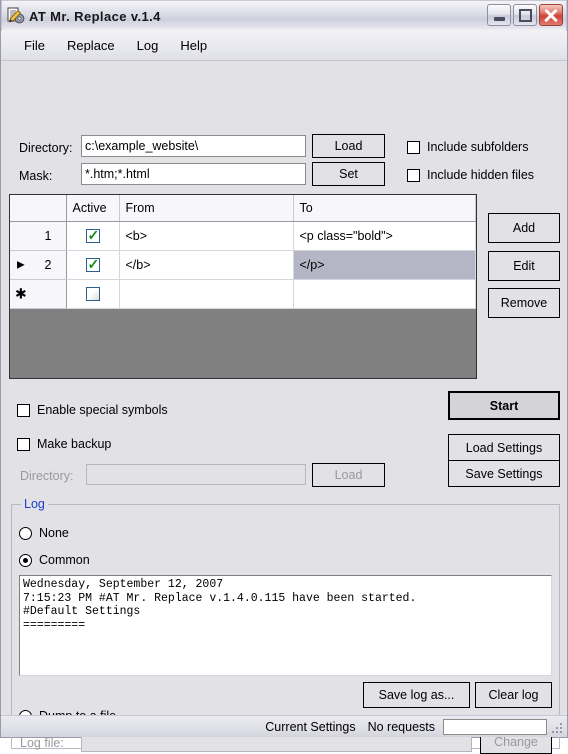 This screenshot has width=568, height=754. Describe the element at coordinates (499, 19) in the screenshot. I see `minimize-icon` at that location.